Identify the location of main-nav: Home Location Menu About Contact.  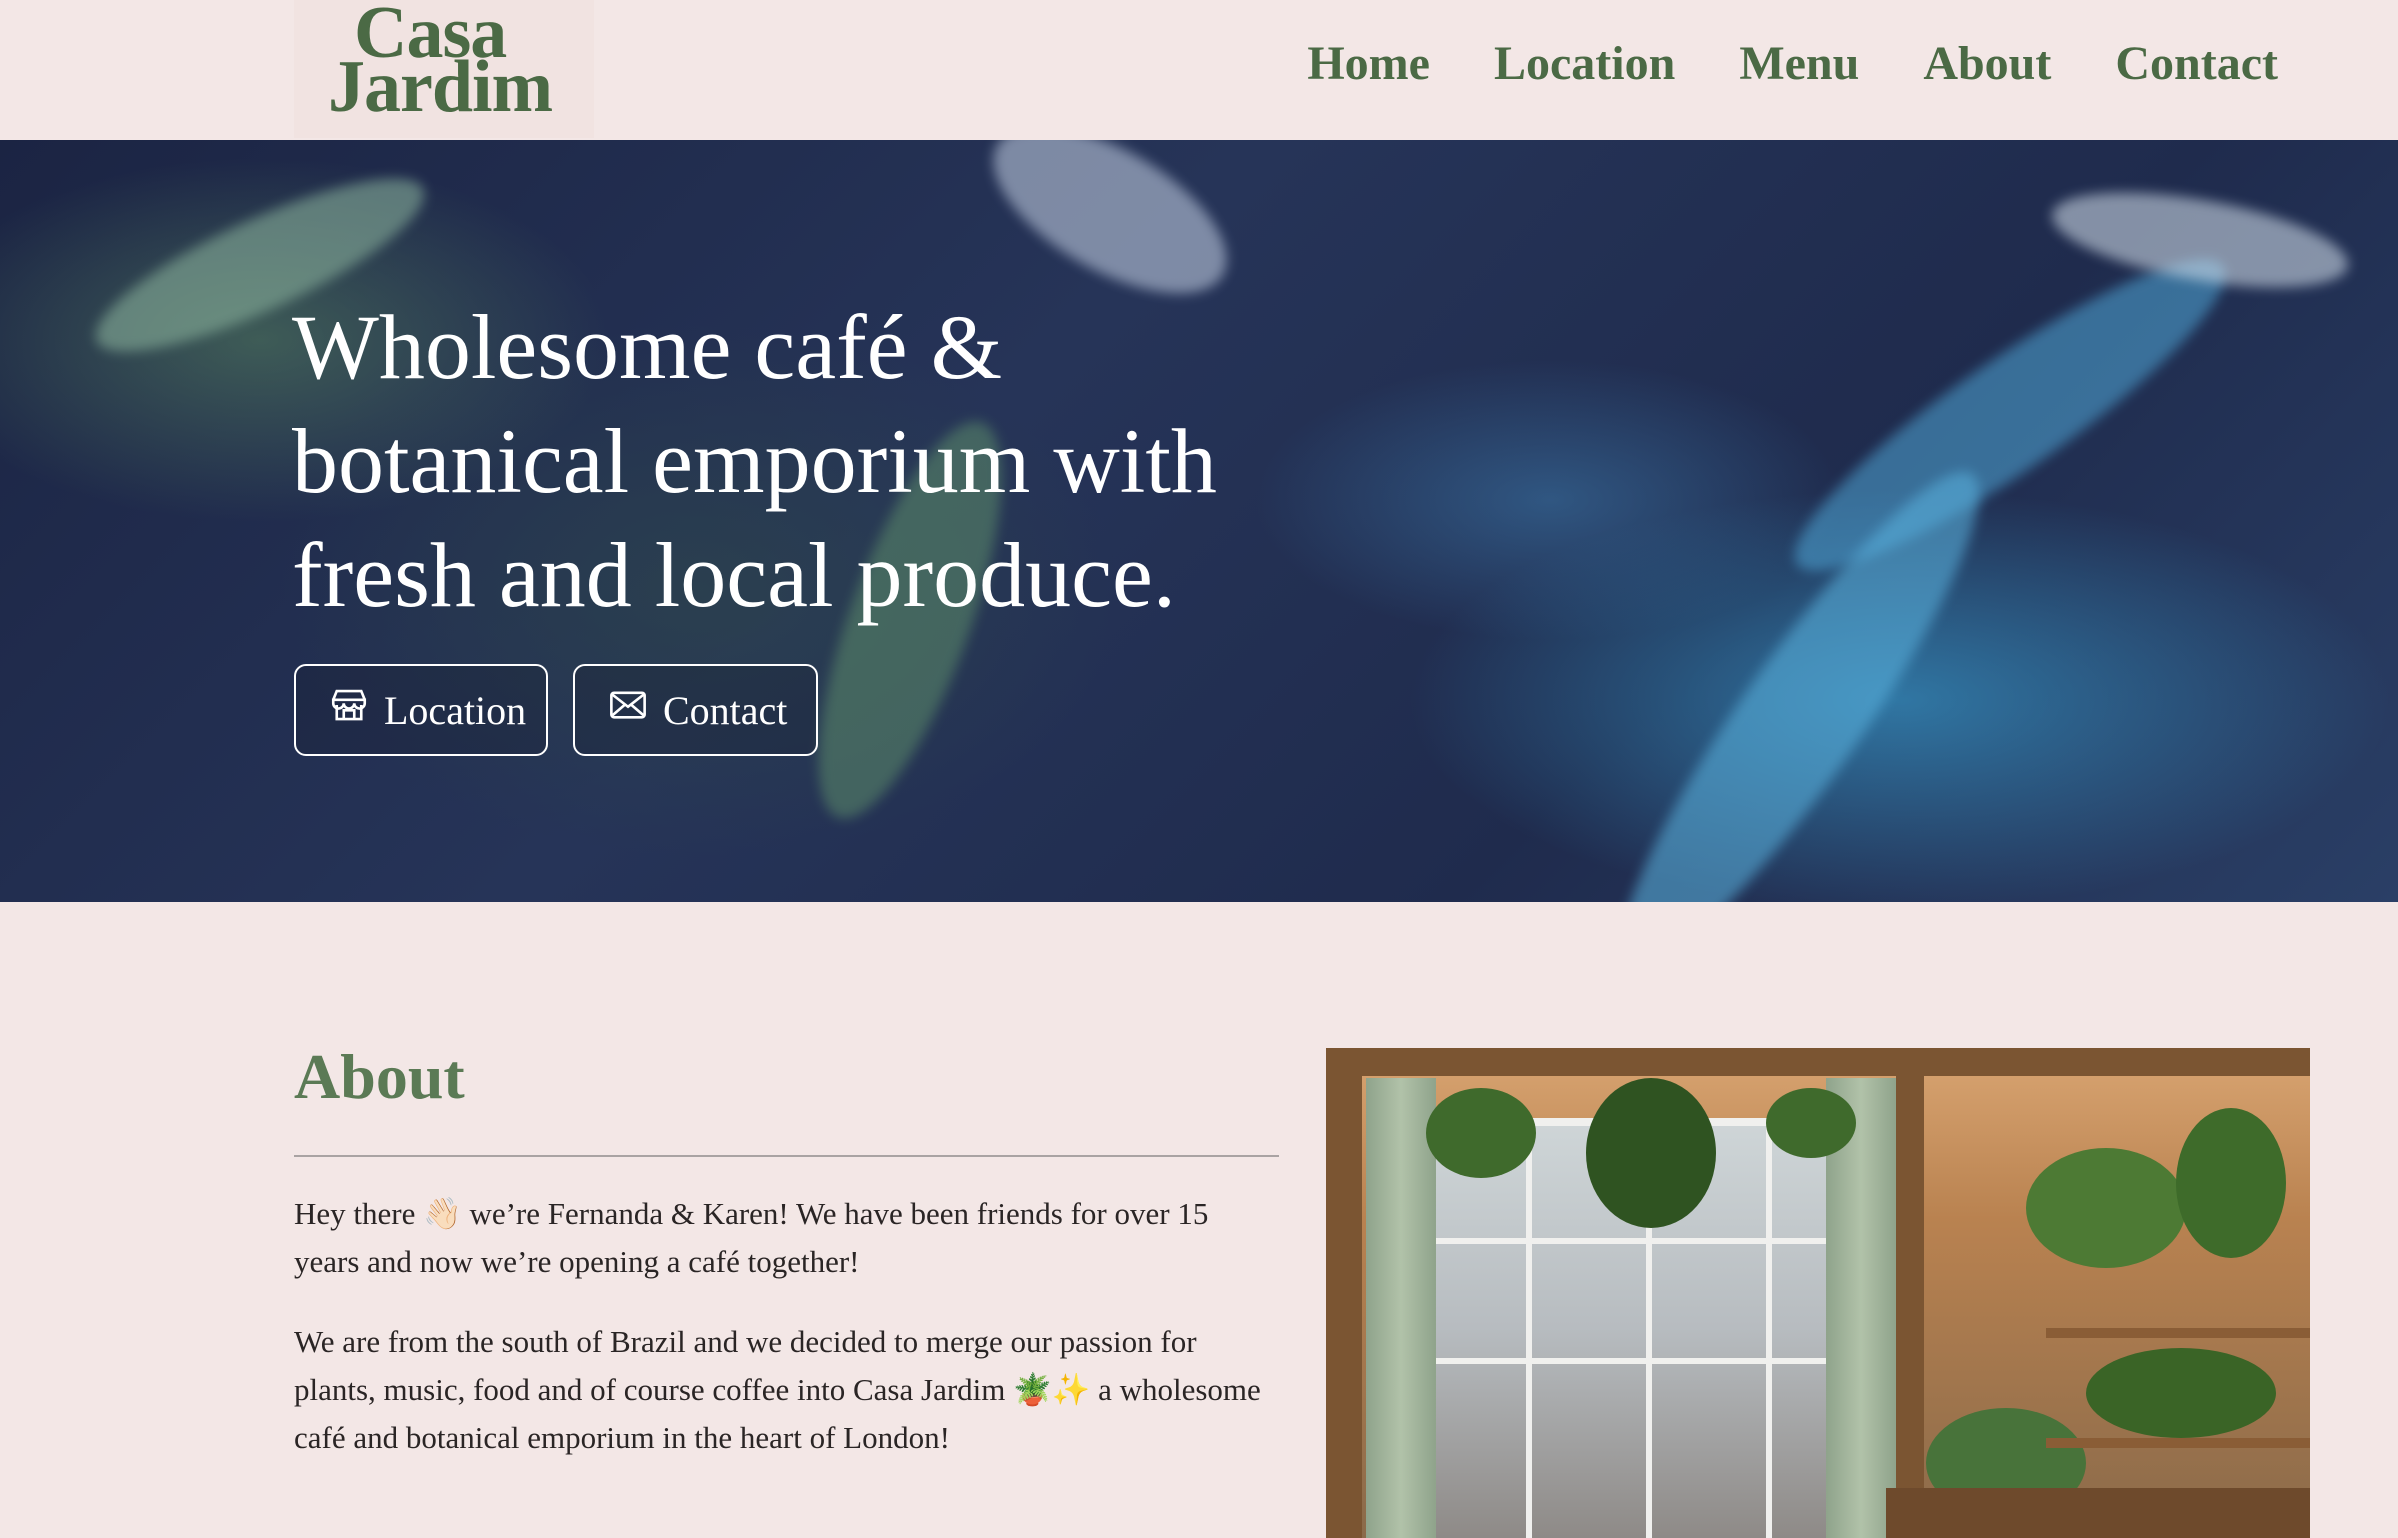
(1792, 63).